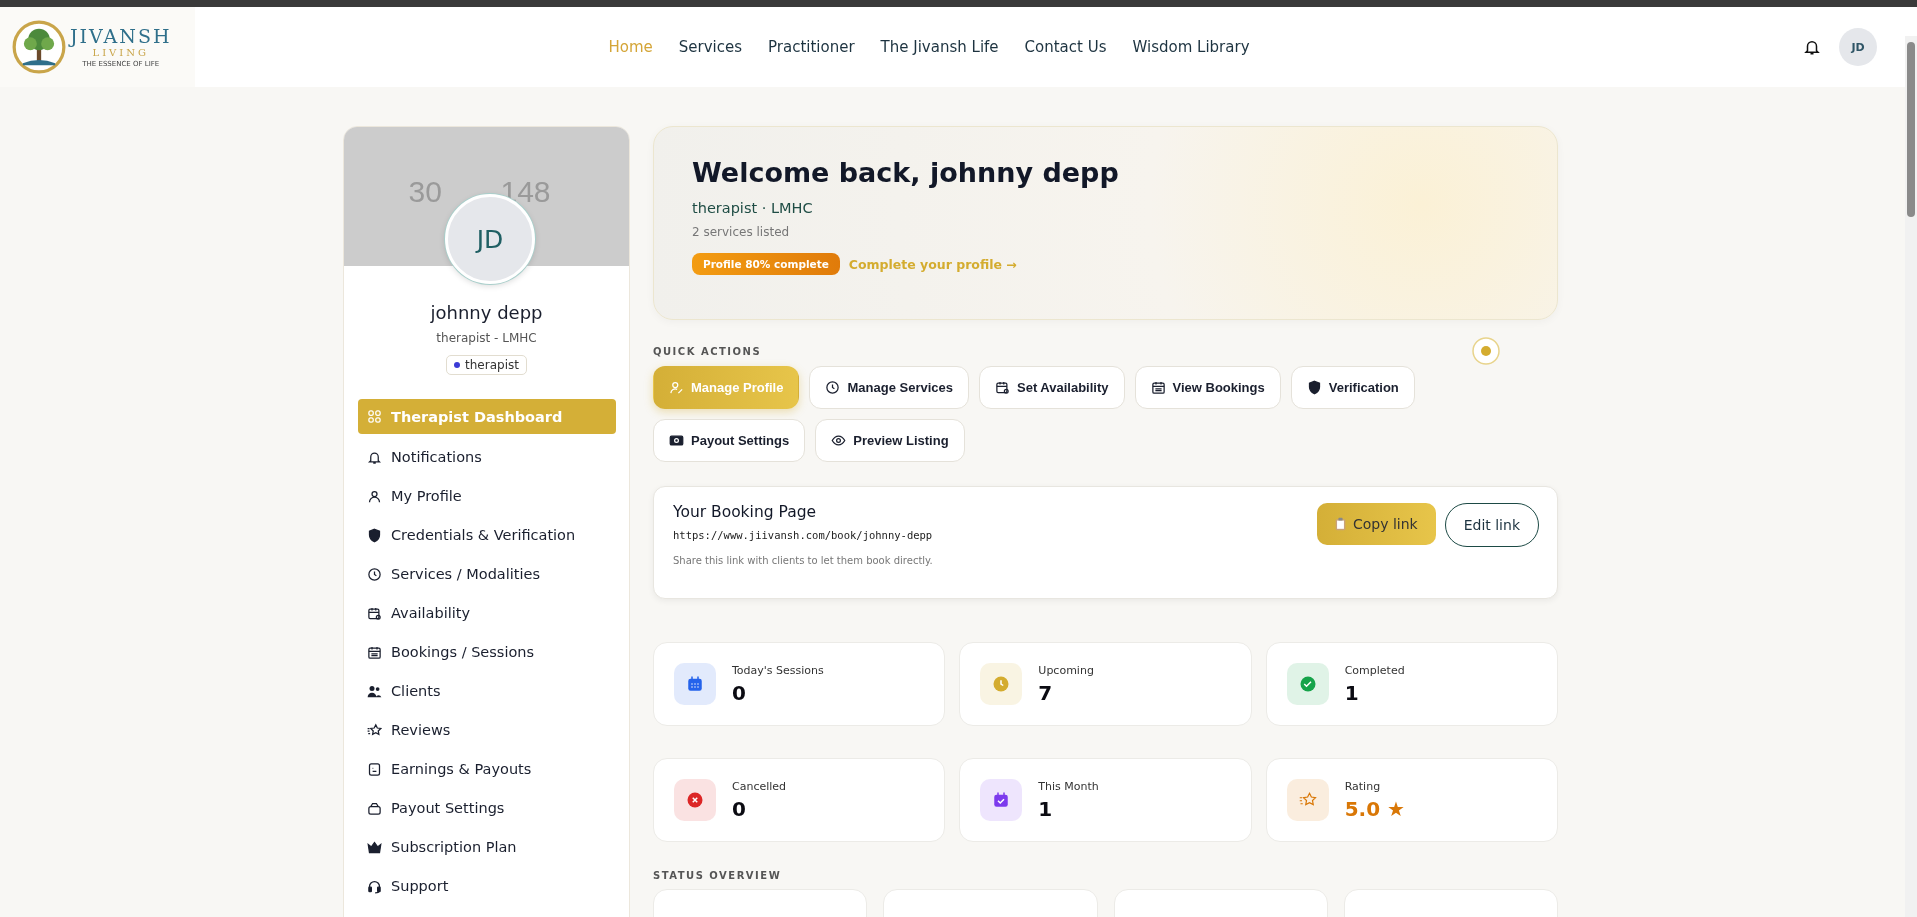  What do you see at coordinates (374, 769) in the screenshot?
I see `doc-icon` at bounding box center [374, 769].